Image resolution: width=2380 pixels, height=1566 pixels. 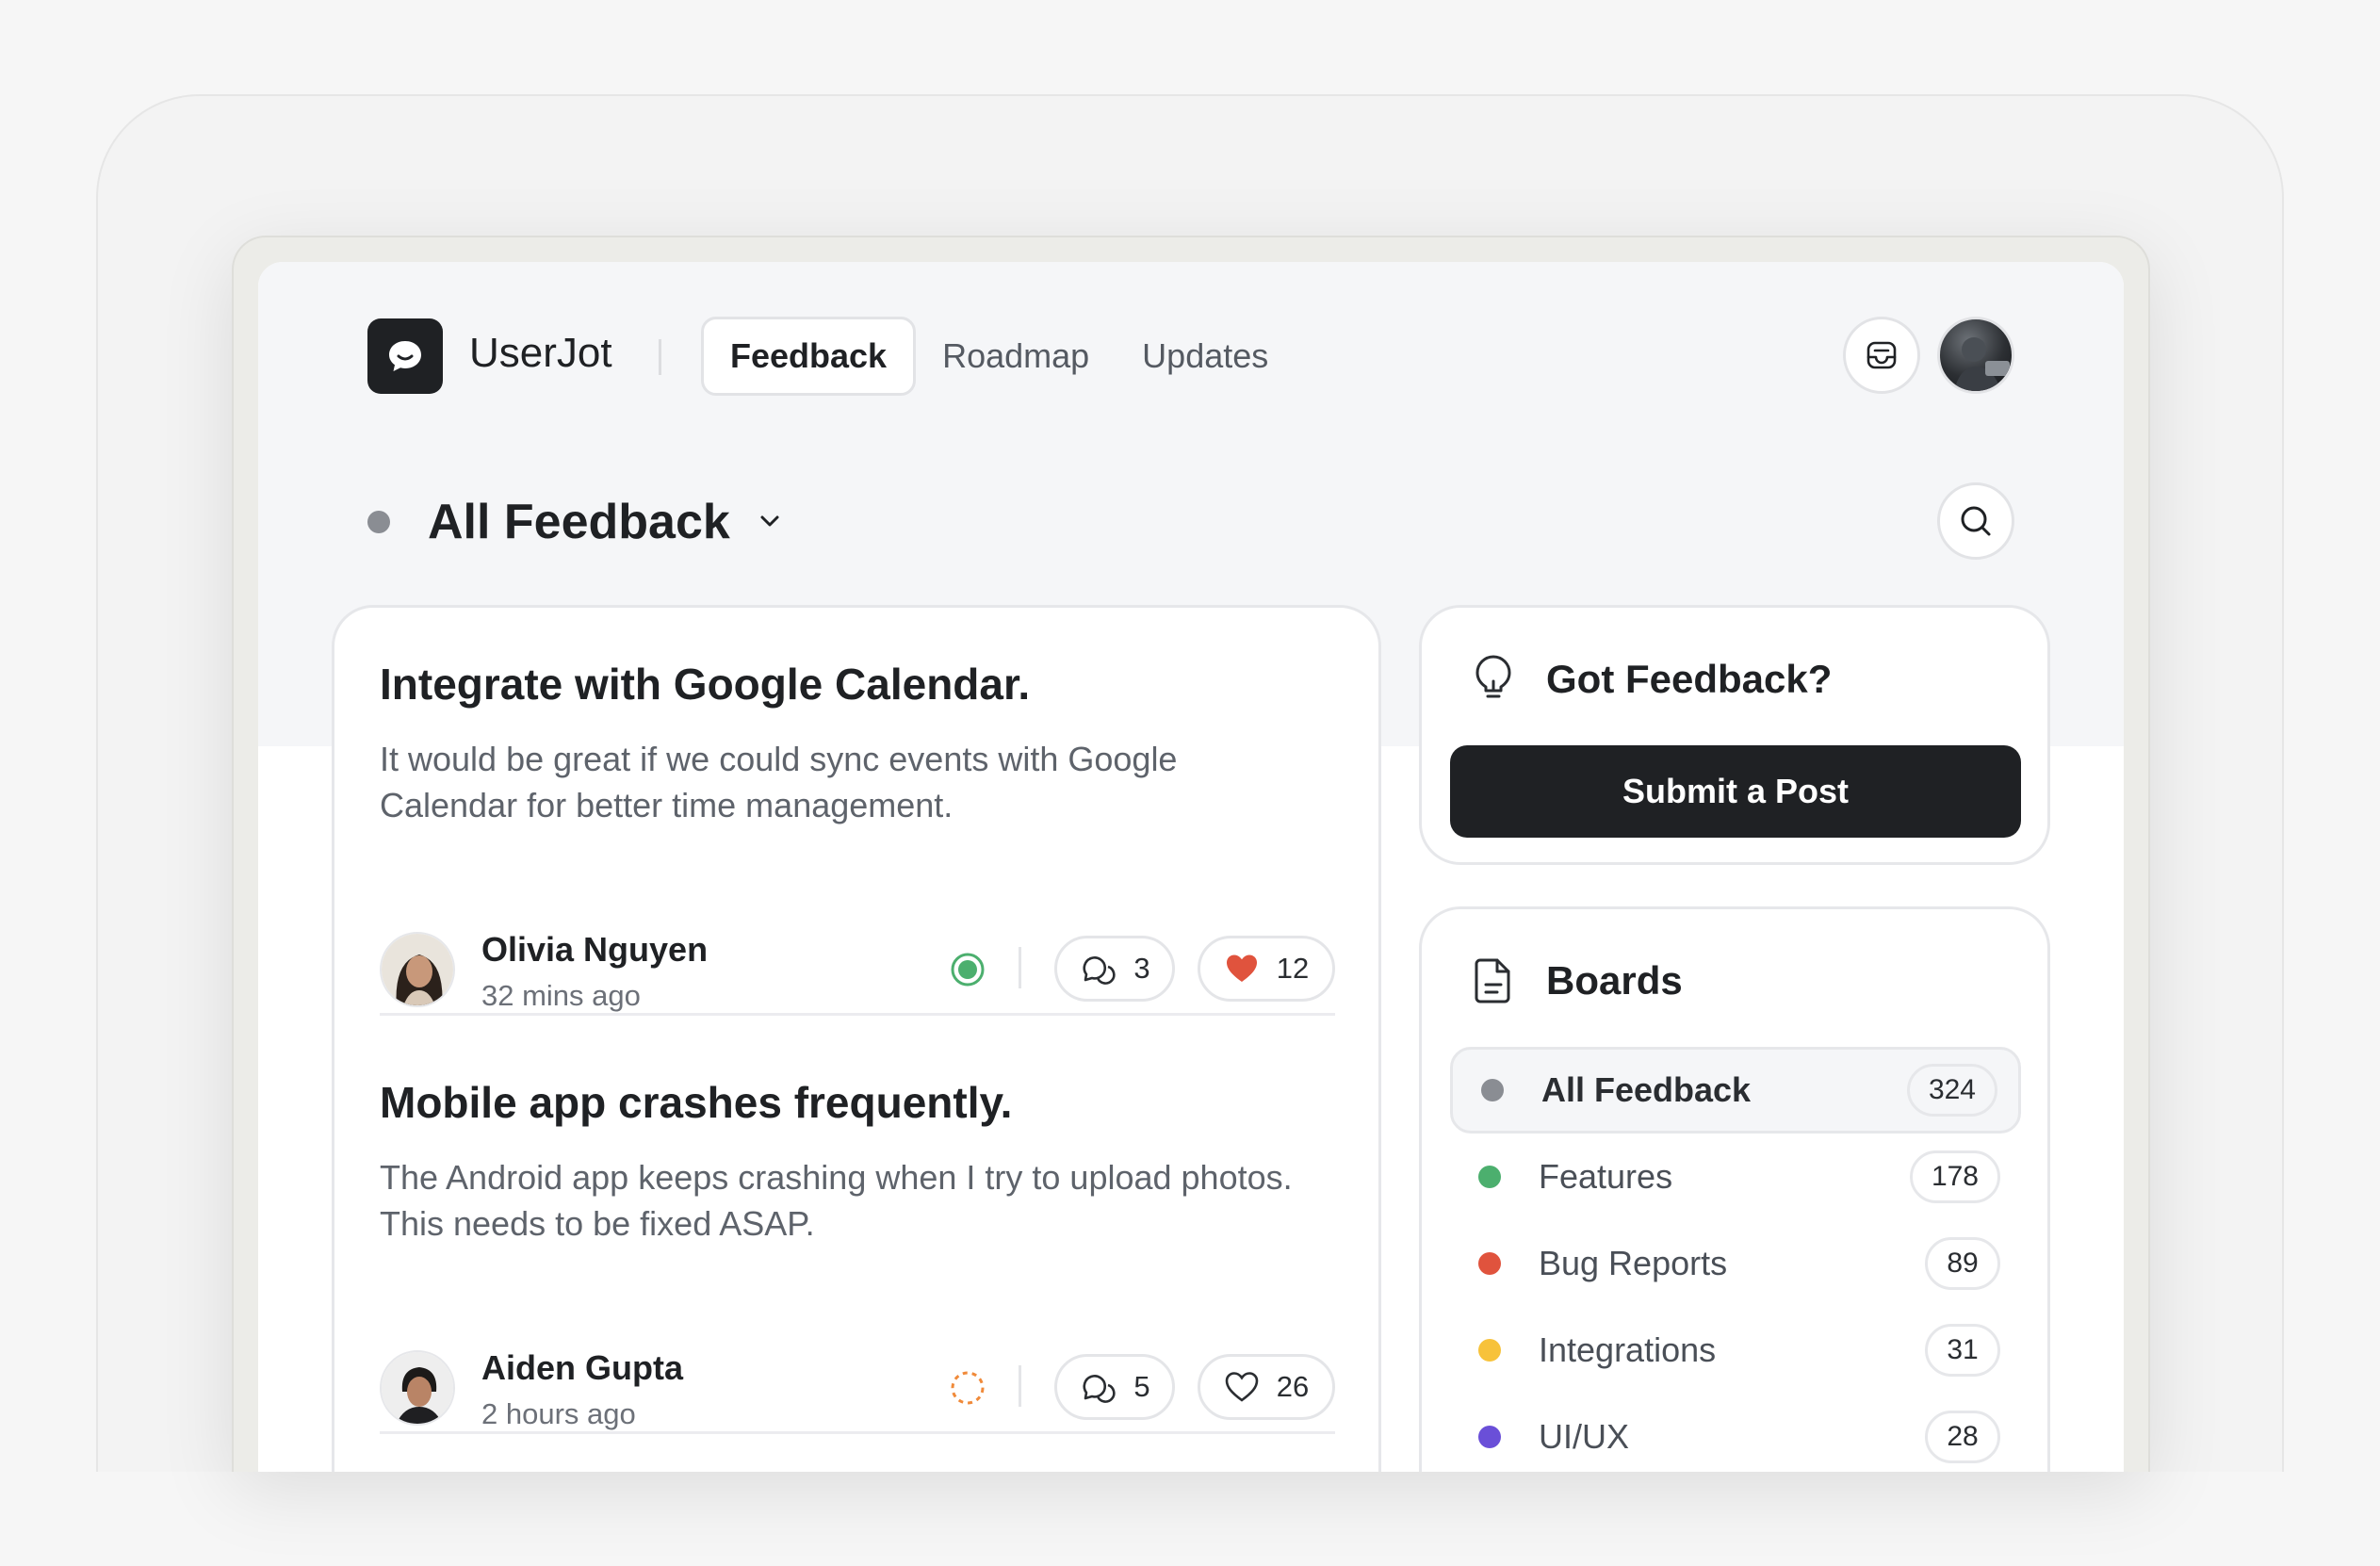 I want to click on lightbulb-icon, so click(x=1493, y=676).